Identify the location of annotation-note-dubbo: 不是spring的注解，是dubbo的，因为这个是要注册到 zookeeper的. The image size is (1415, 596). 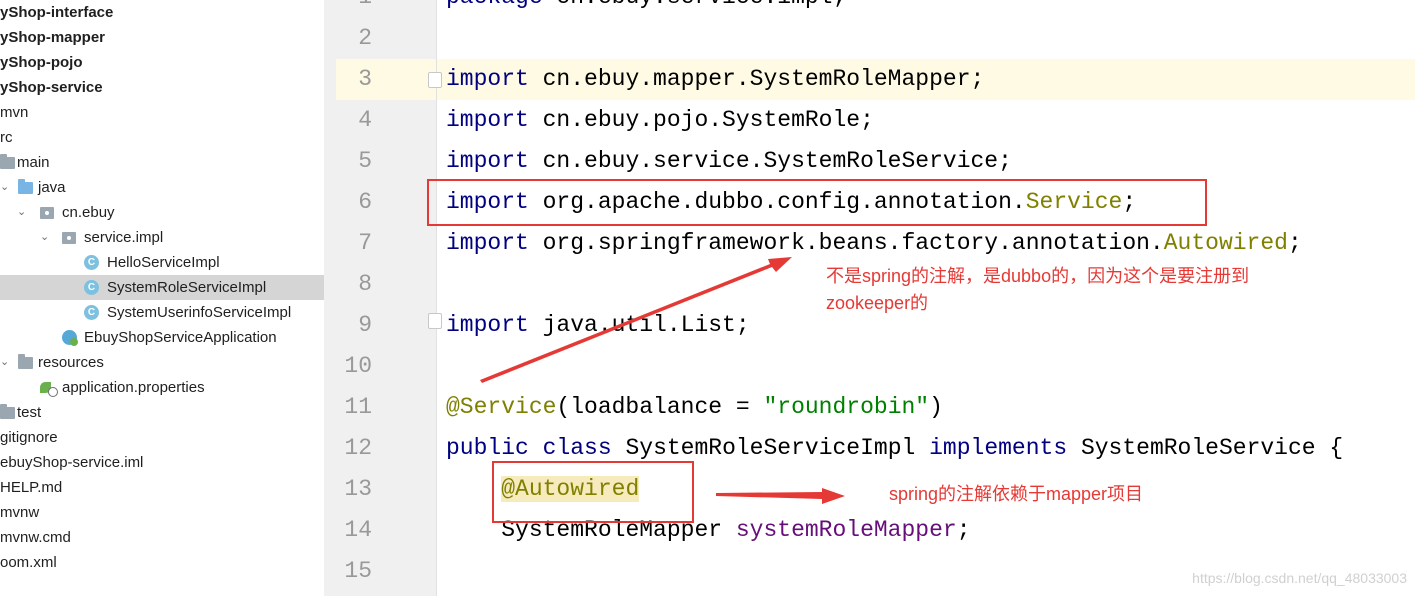
(1038, 289).